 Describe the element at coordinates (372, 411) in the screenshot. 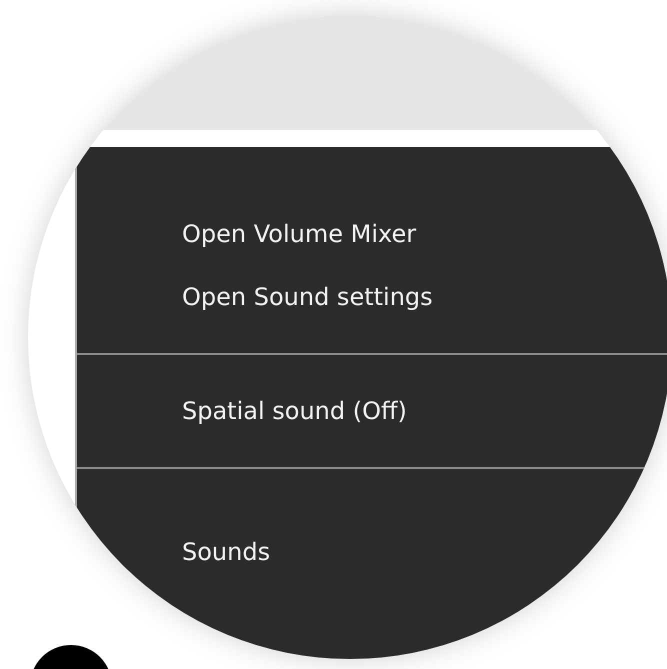

I see `menu-item: Spatial sound (Off)` at that location.